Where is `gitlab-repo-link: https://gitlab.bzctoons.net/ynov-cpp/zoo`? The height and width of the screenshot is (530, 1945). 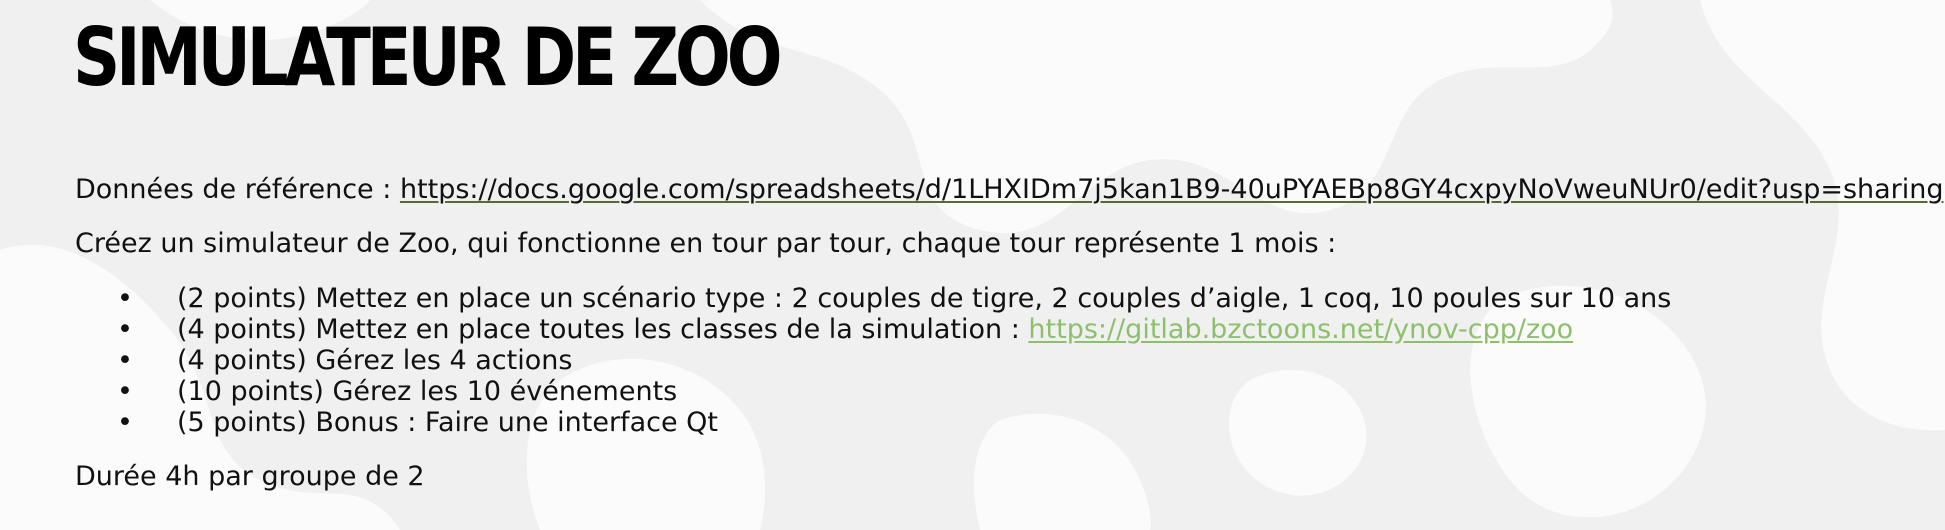
gitlab-repo-link: https://gitlab.bzctoons.net/ynov-cpp/zoo is located at coordinates (1300, 329).